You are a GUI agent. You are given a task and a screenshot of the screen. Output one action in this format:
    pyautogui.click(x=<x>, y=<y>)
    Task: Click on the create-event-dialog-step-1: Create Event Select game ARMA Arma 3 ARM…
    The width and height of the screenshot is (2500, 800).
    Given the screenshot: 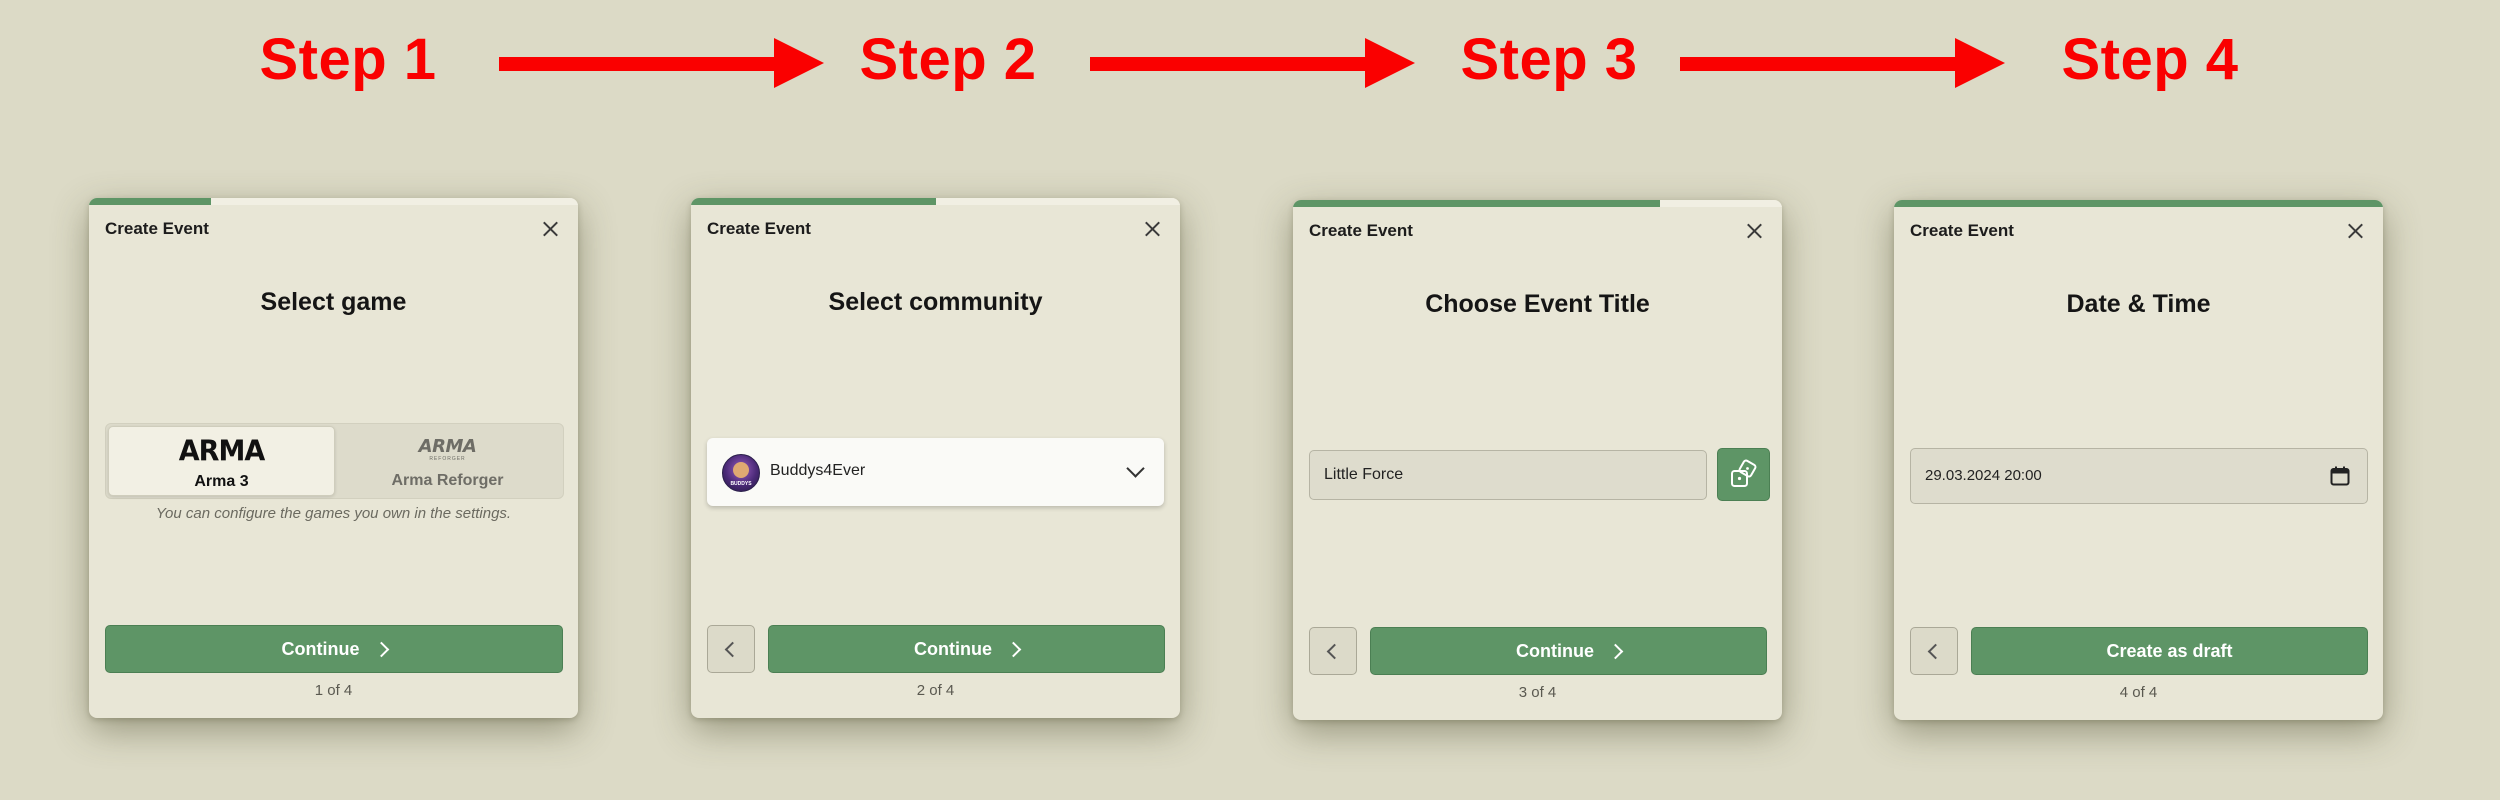 What is the action you would take?
    pyautogui.click(x=333, y=458)
    